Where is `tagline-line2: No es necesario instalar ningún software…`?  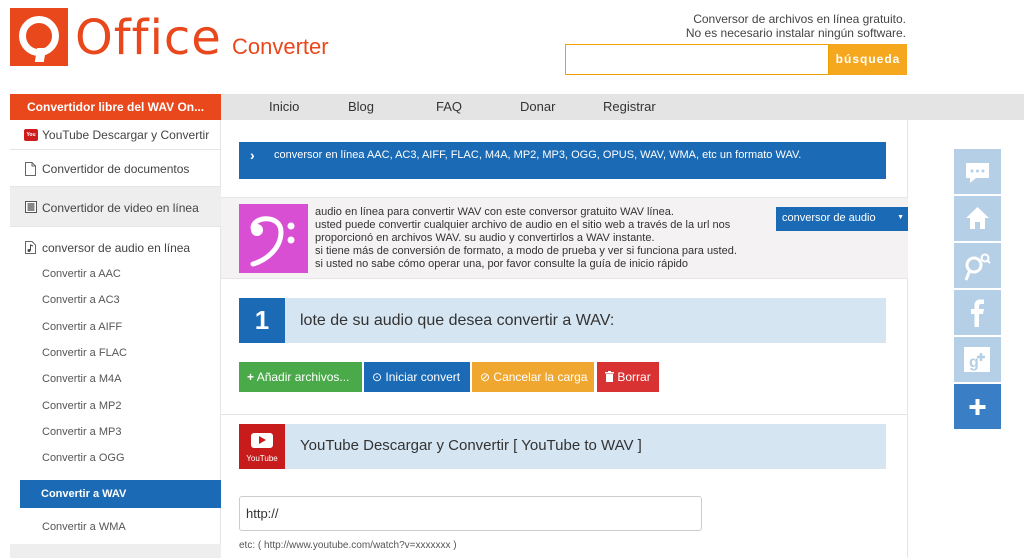 tagline-line2: No es necesario instalar ningún software… is located at coordinates (795, 33).